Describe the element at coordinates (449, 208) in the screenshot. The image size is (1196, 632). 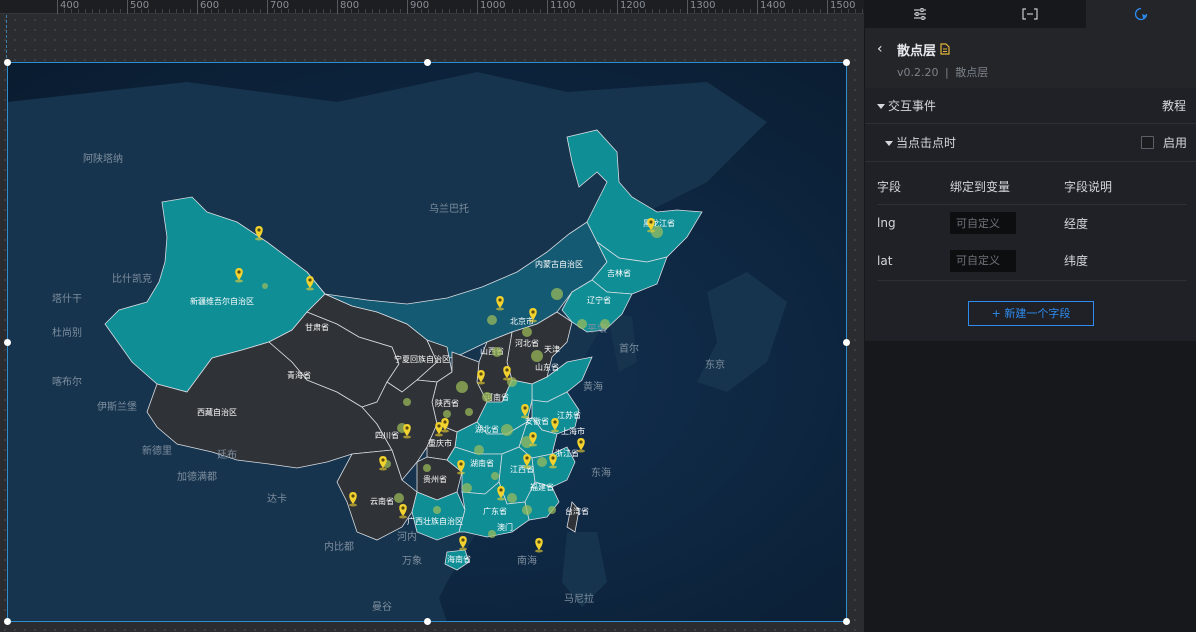
I see `country-label: 乌兰巴托` at that location.